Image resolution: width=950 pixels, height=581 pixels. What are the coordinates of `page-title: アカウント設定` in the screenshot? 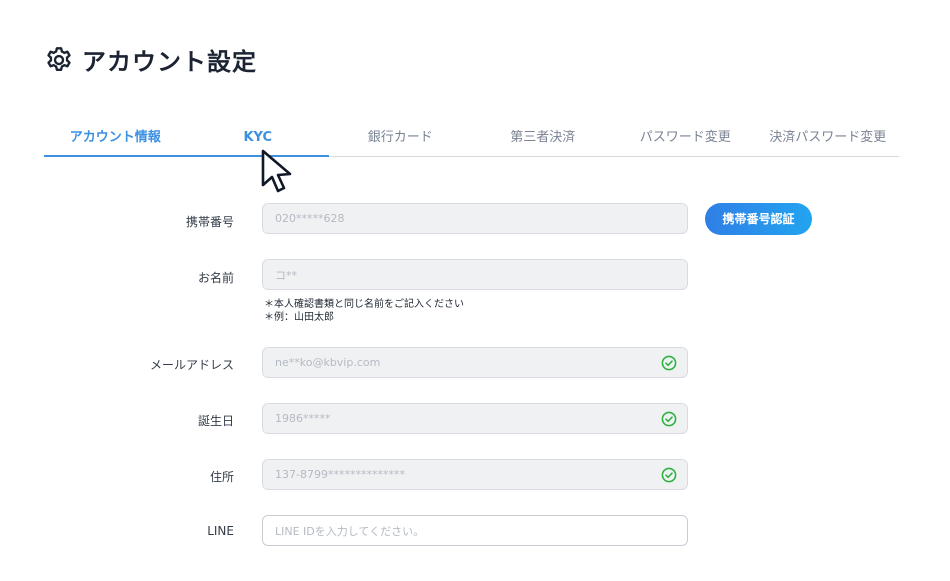 It's located at (169, 62).